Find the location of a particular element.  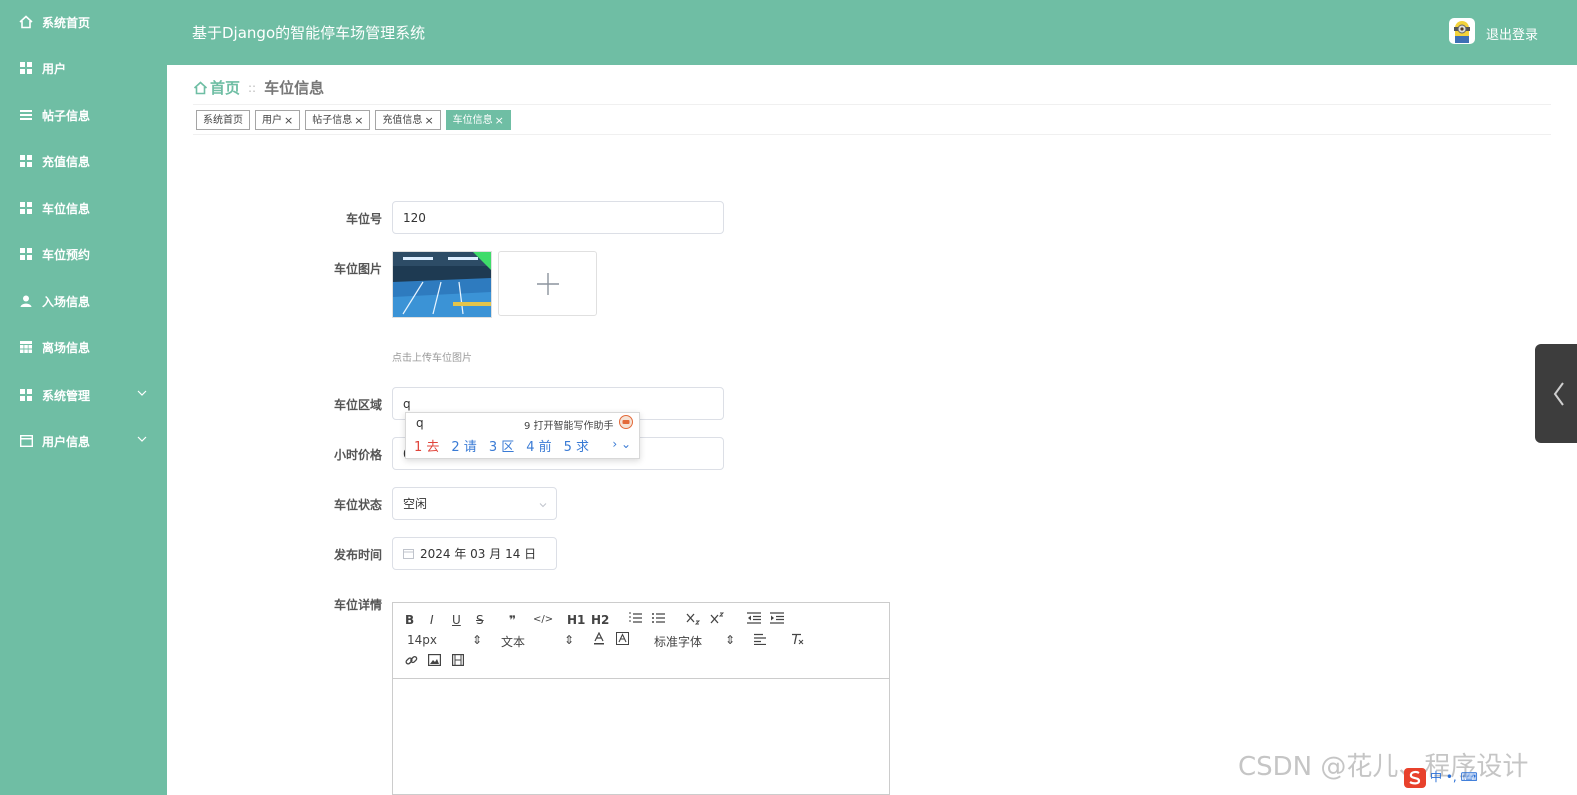

h2-button: H2 is located at coordinates (600, 620).